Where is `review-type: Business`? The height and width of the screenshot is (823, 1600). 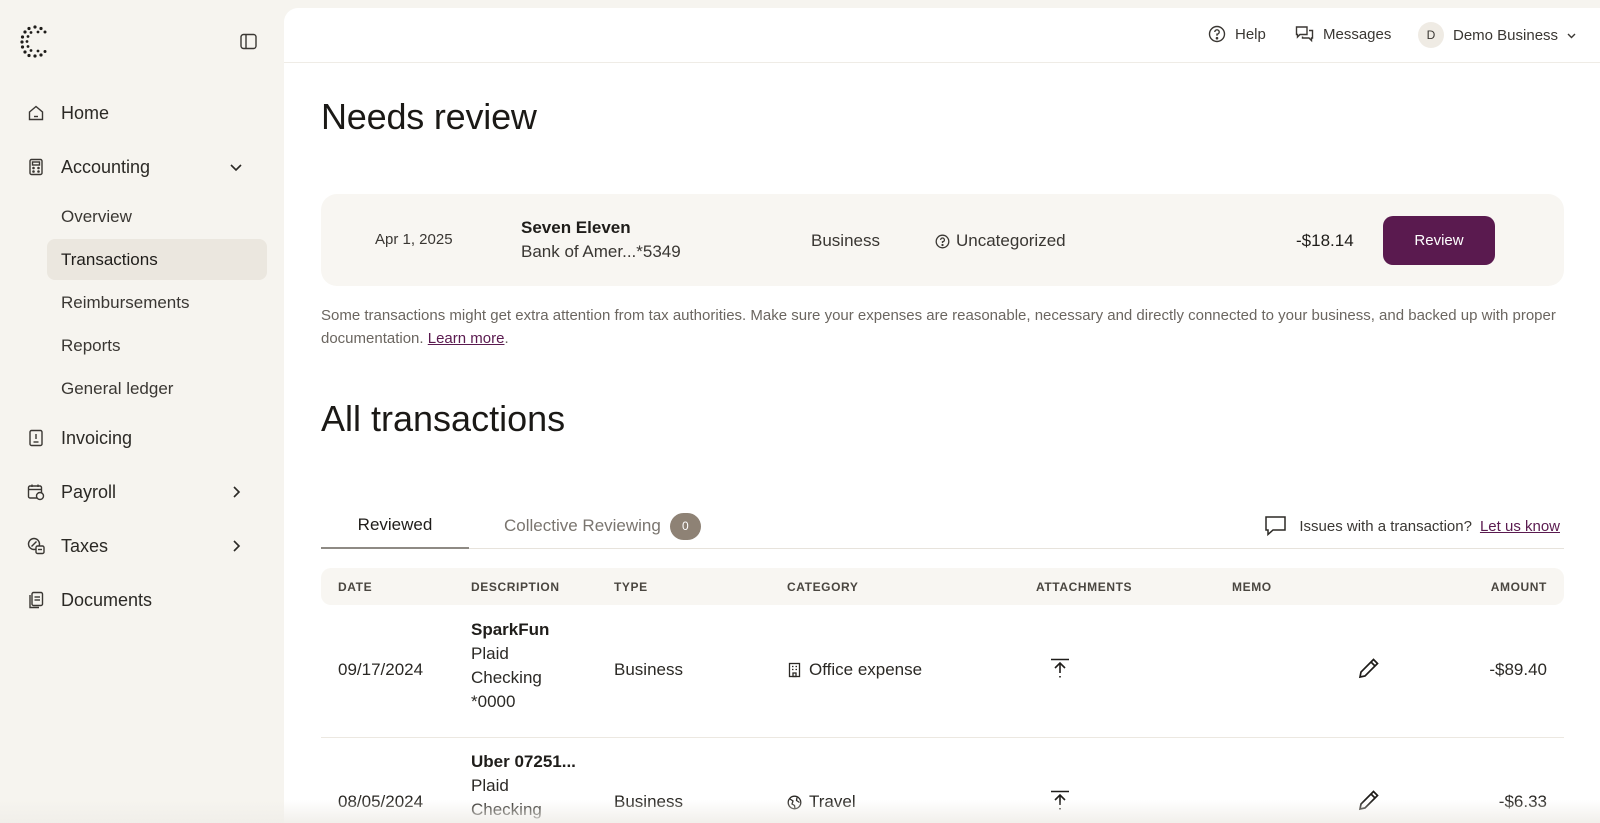
review-type: Business is located at coordinates (845, 240).